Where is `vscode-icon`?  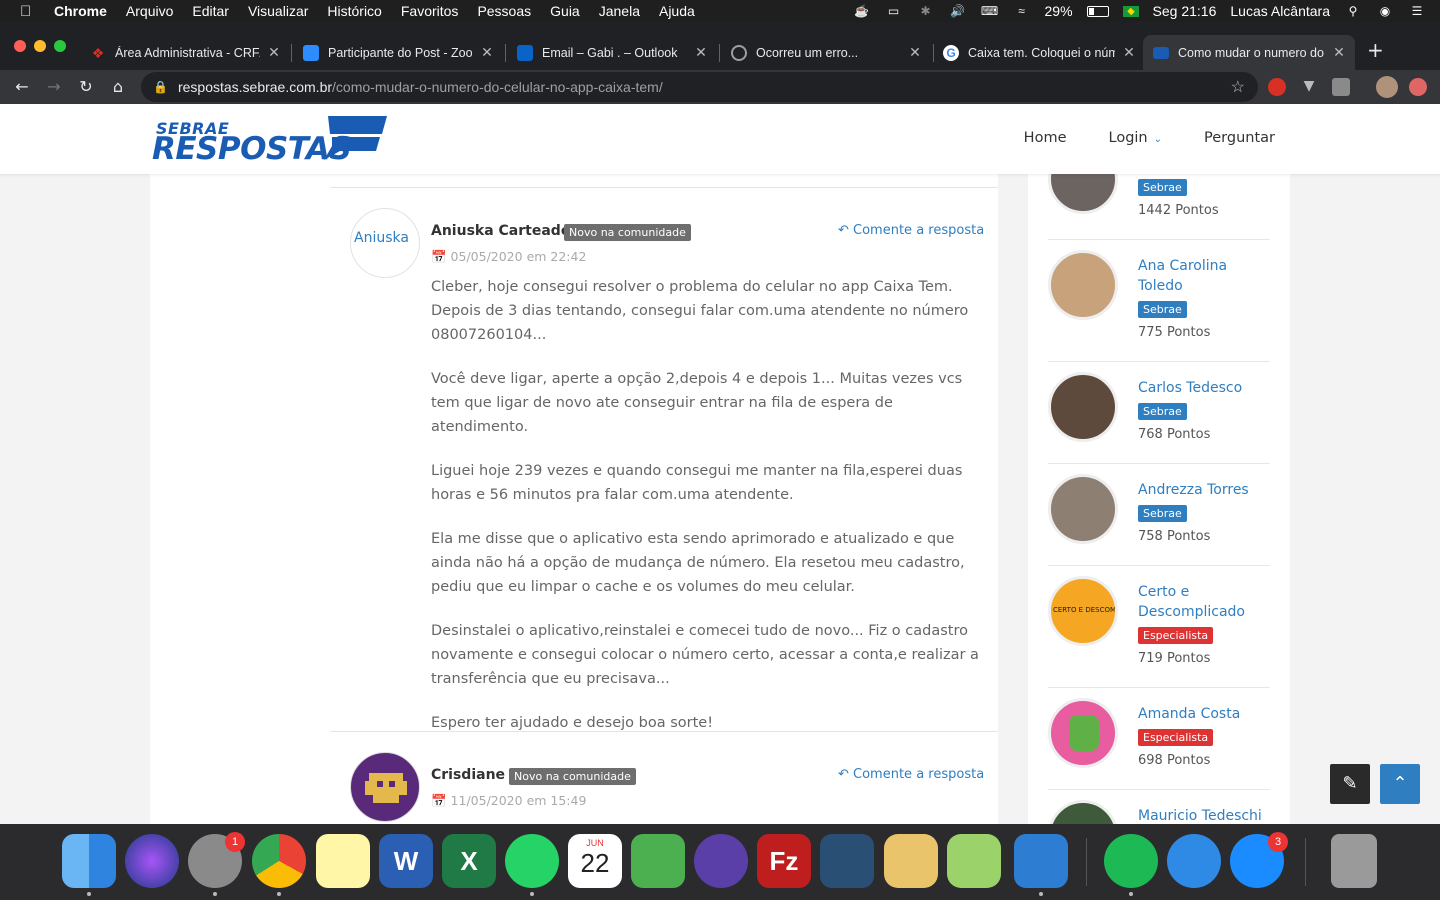 vscode-icon is located at coordinates (1041, 861).